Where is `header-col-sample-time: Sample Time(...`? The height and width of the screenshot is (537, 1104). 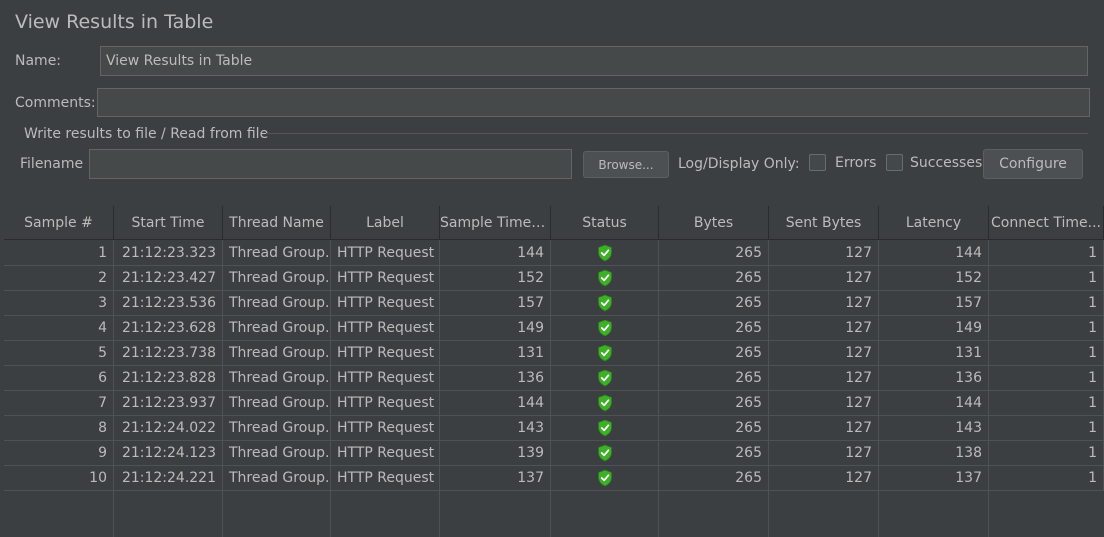
header-col-sample-time: Sample Time(... is located at coordinates (495, 222).